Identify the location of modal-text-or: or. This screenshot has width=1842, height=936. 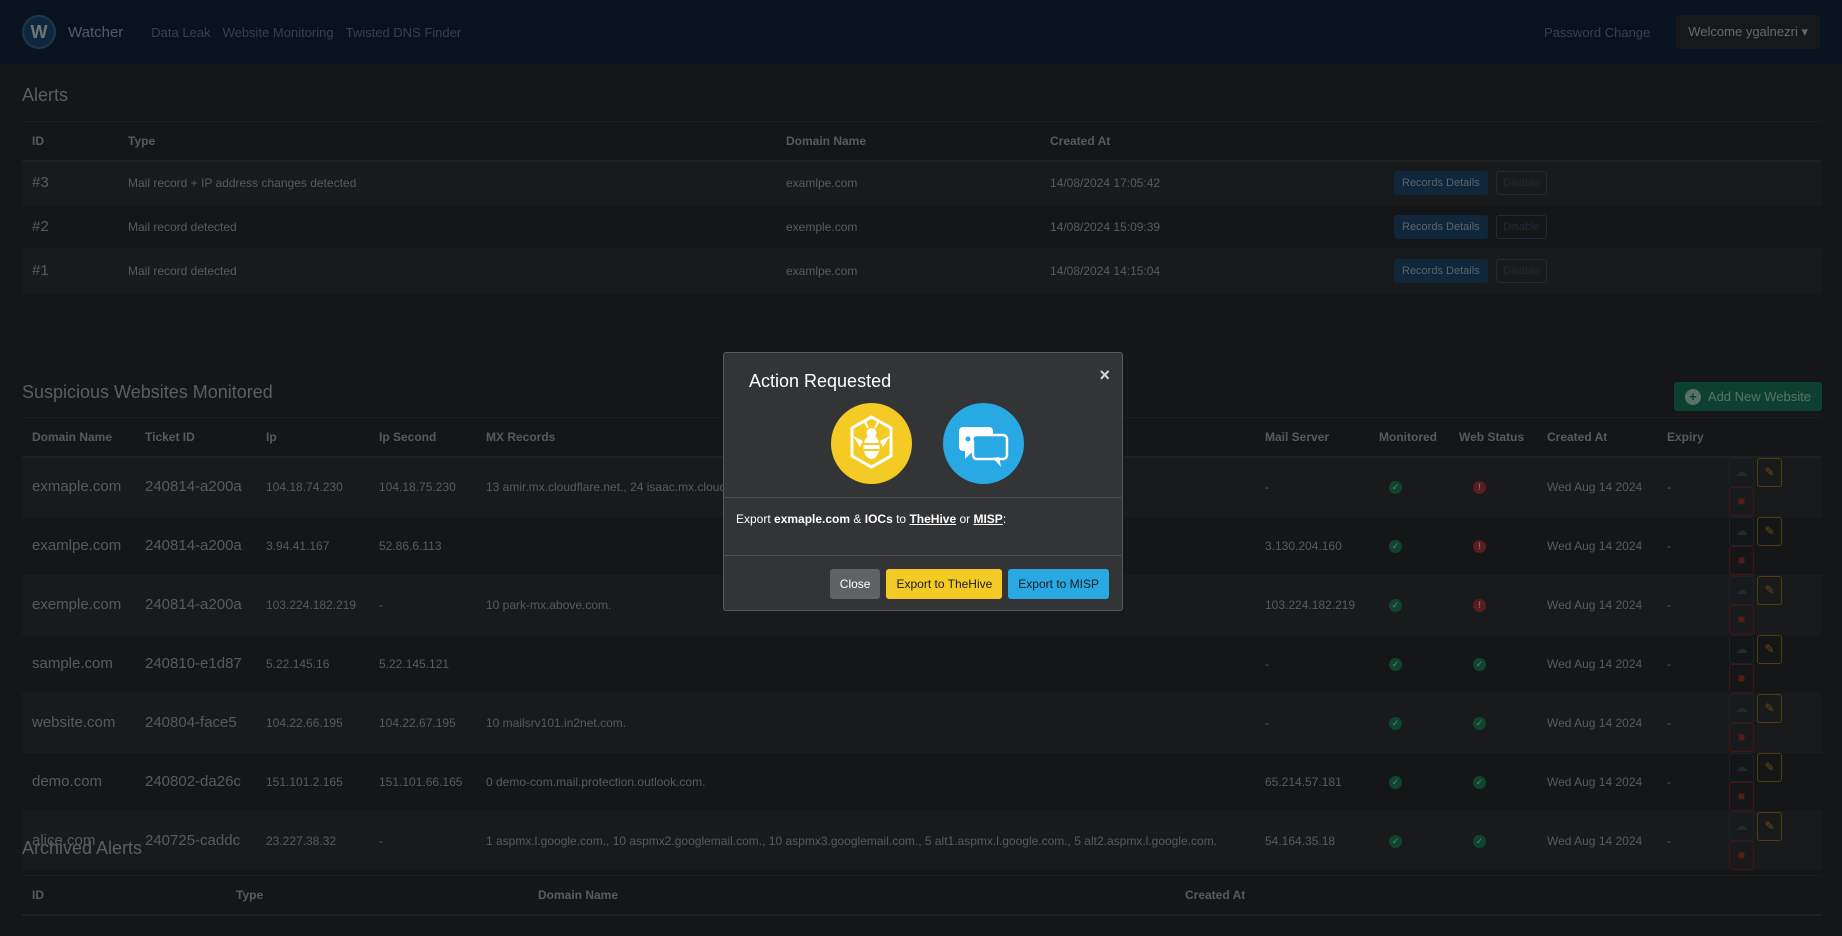
(965, 519).